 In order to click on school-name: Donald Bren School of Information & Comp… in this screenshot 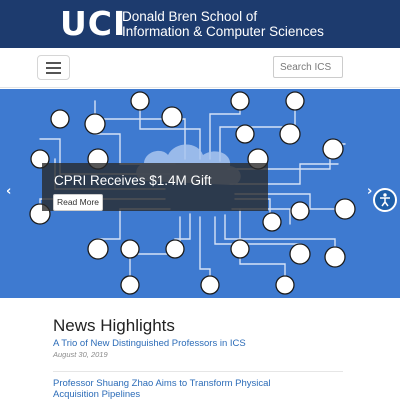, I will do `click(223, 24)`.